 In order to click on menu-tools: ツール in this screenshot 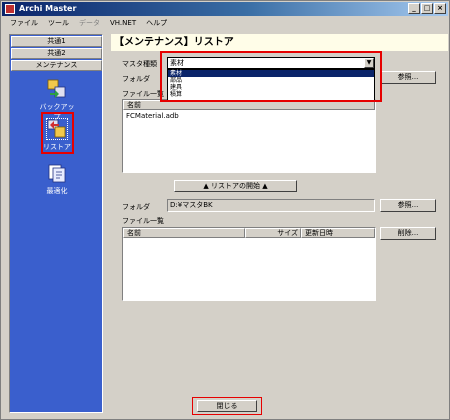, I will do `click(58, 23)`.